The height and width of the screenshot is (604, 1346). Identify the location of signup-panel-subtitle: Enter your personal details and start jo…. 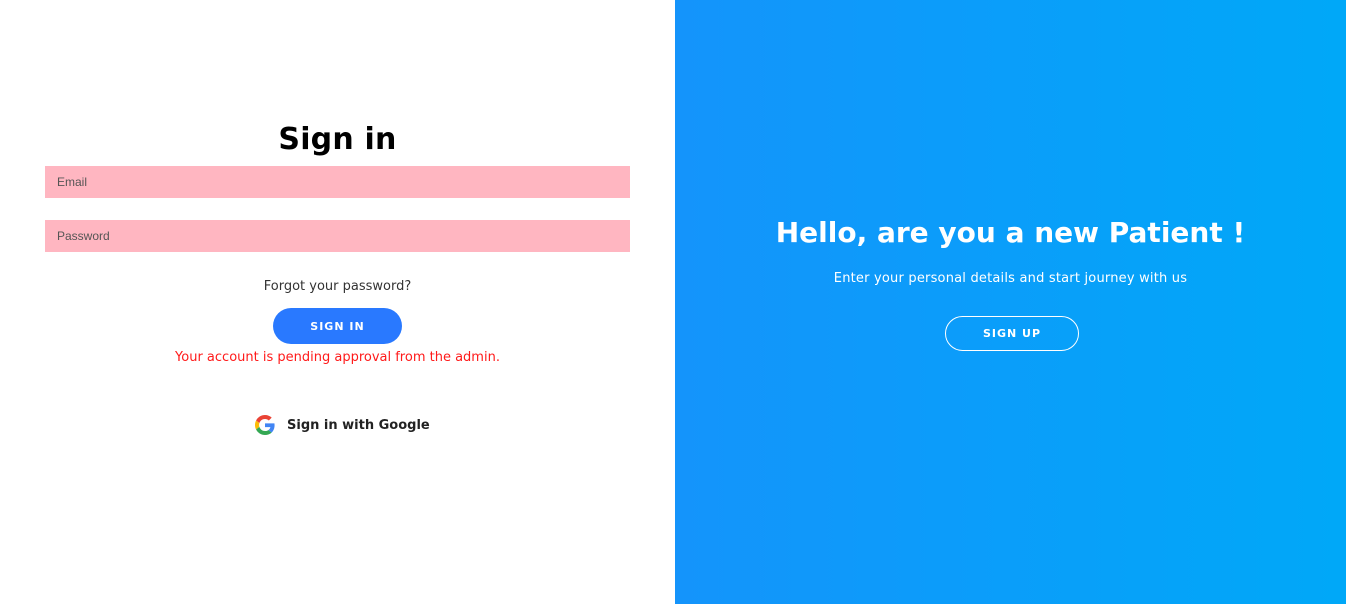
(1010, 278).